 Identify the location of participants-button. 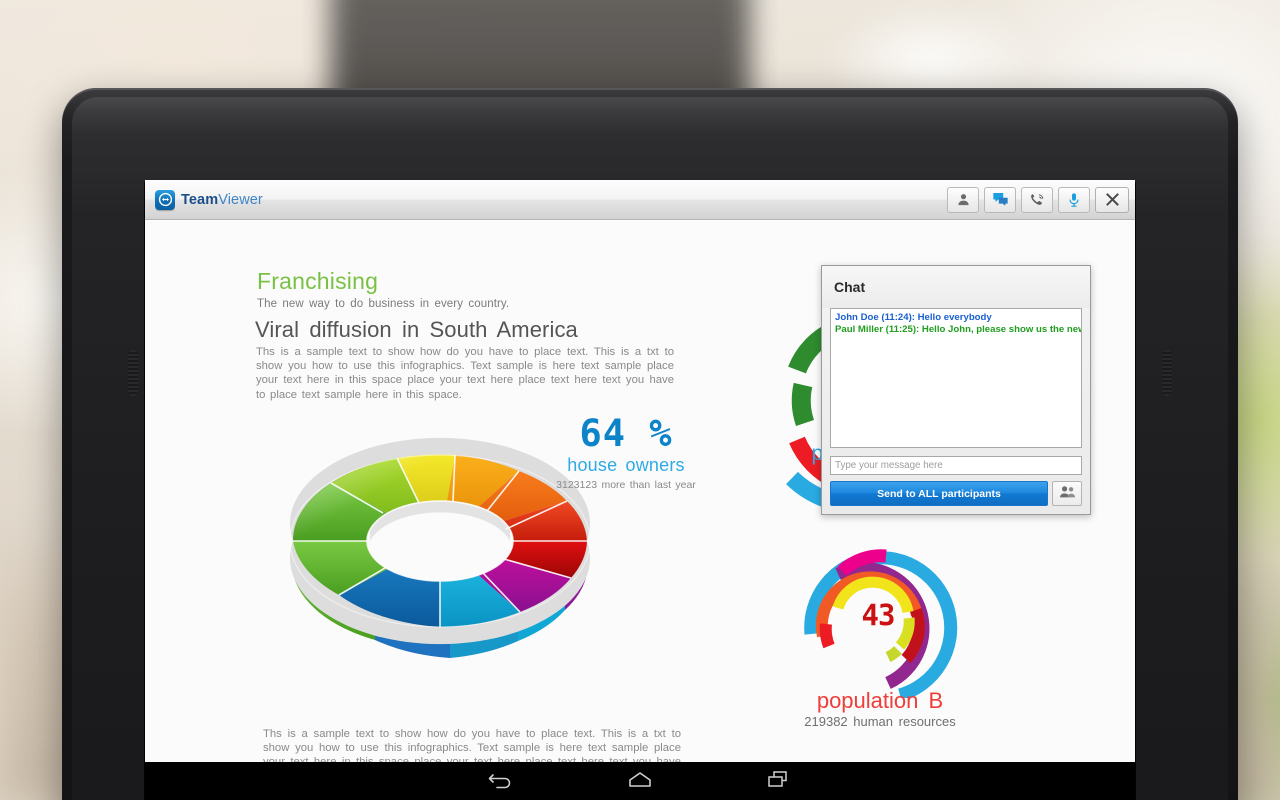
(963, 199).